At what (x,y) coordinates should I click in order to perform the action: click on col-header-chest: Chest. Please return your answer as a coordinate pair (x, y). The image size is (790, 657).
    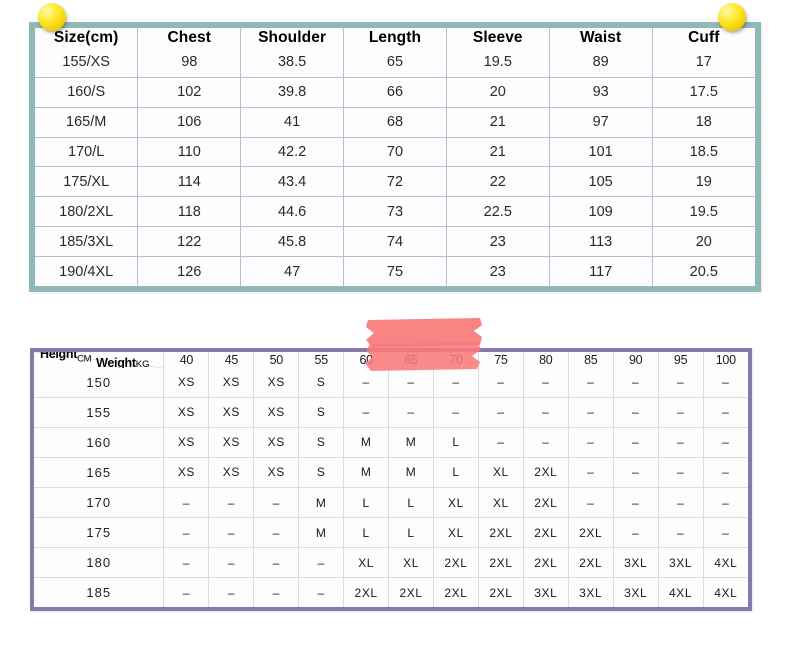
    Looking at the image, I should click on (189, 38).